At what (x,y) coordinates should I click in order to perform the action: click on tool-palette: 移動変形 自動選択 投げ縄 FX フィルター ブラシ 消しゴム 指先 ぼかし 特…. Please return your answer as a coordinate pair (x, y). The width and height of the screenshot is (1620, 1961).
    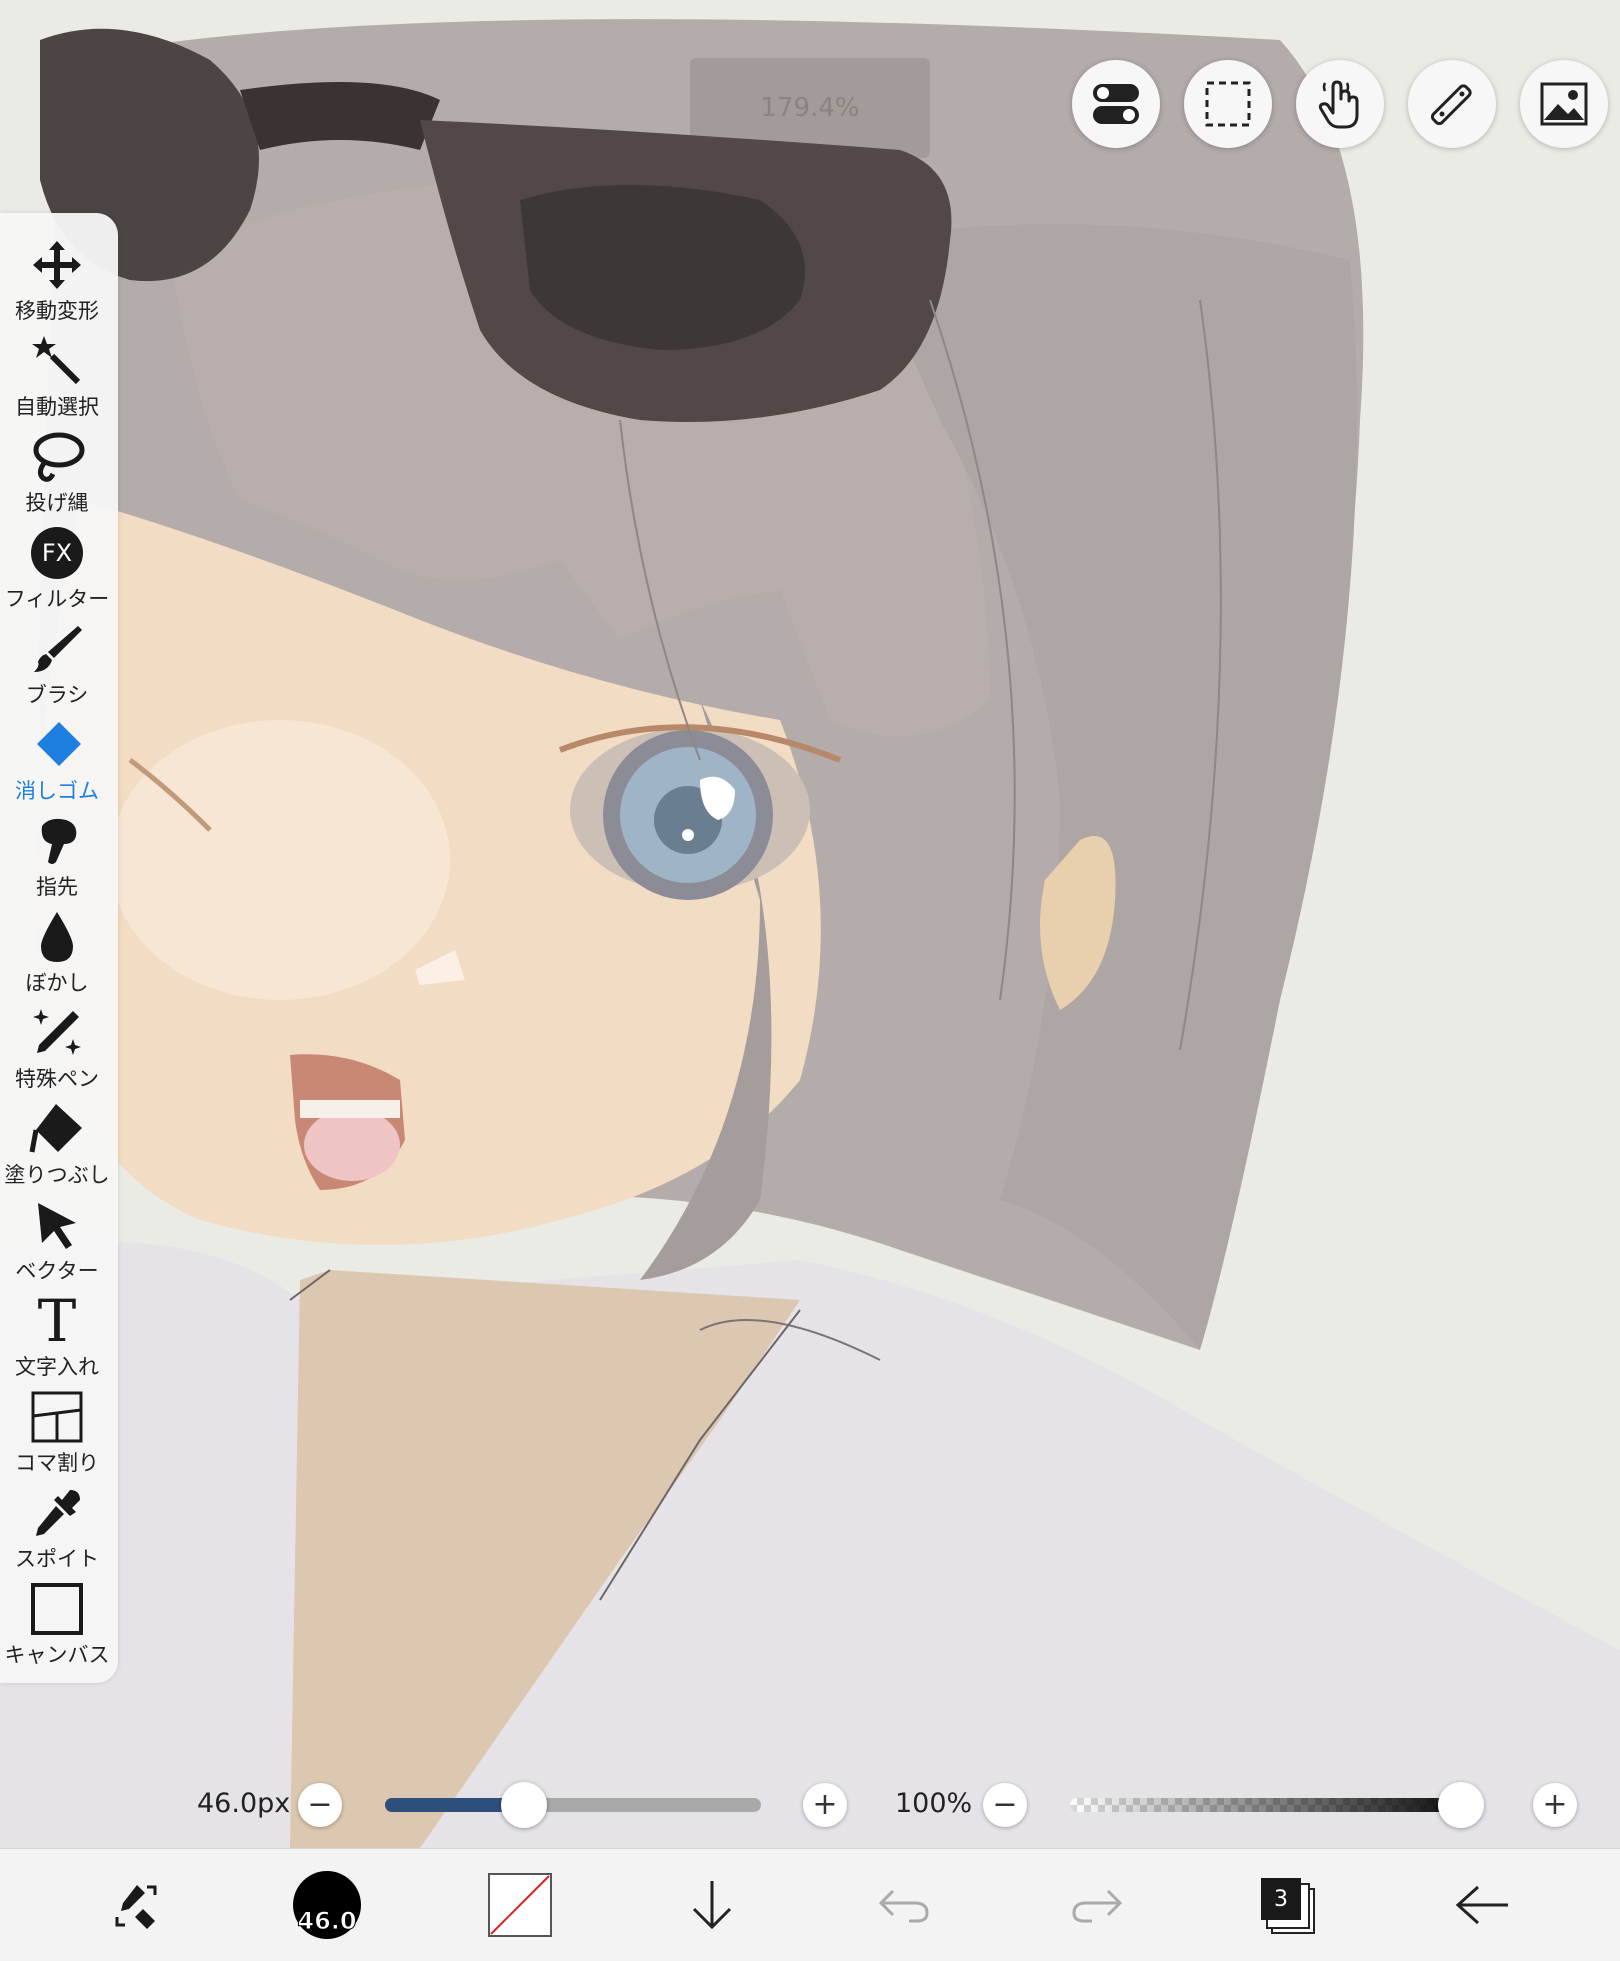
    Looking at the image, I should click on (59, 948).